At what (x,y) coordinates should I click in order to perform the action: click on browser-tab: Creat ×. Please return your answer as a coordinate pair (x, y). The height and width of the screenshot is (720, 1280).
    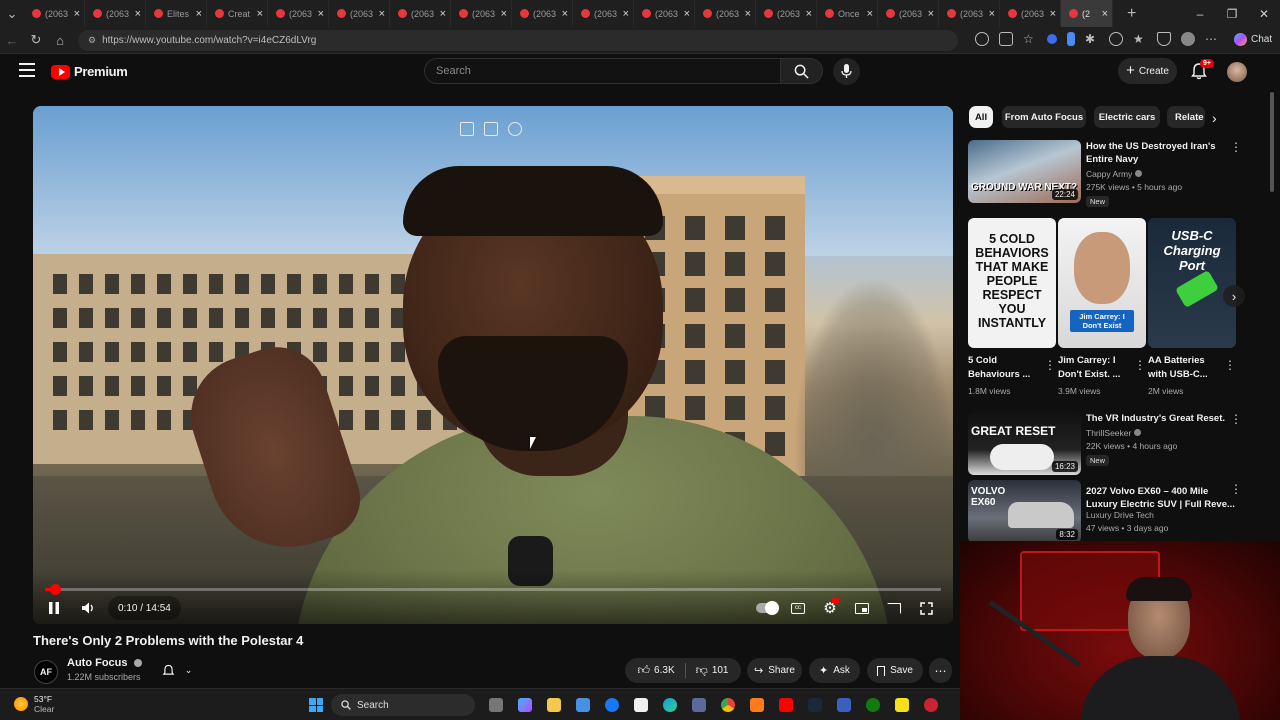
    Looking at the image, I should click on (237, 13).